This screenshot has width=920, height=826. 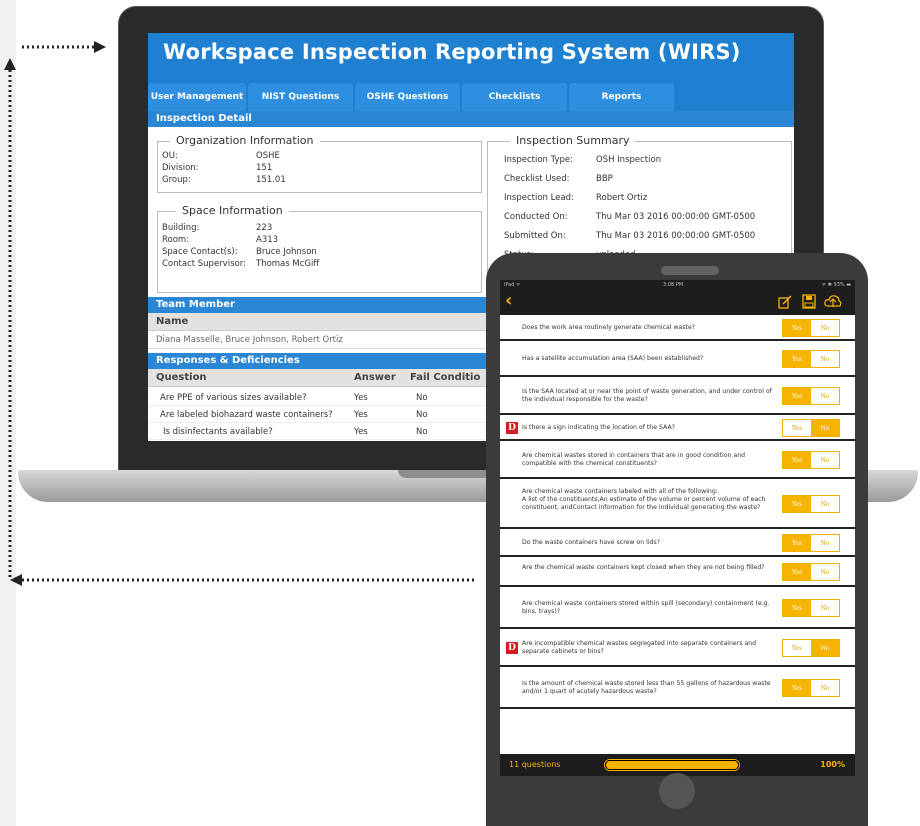 What do you see at coordinates (16, 580) in the screenshot?
I see `left-arrowhead-icon` at bounding box center [16, 580].